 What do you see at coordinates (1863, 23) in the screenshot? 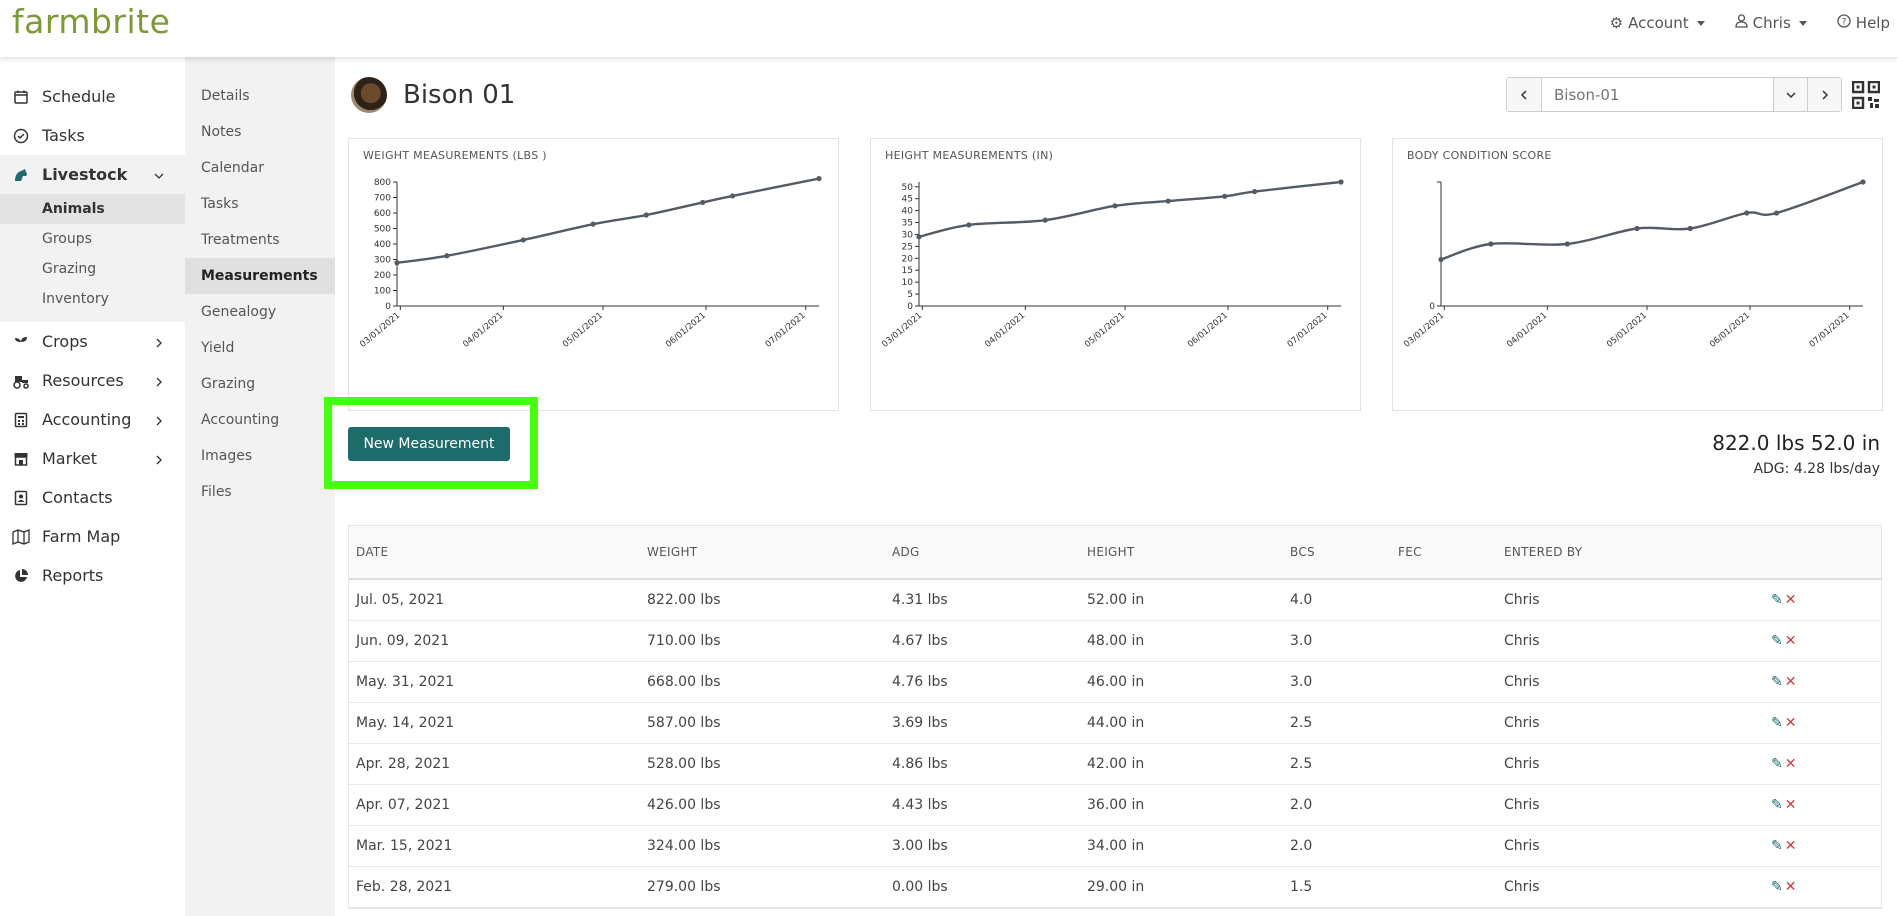
I see `help-link: ? Help` at bounding box center [1863, 23].